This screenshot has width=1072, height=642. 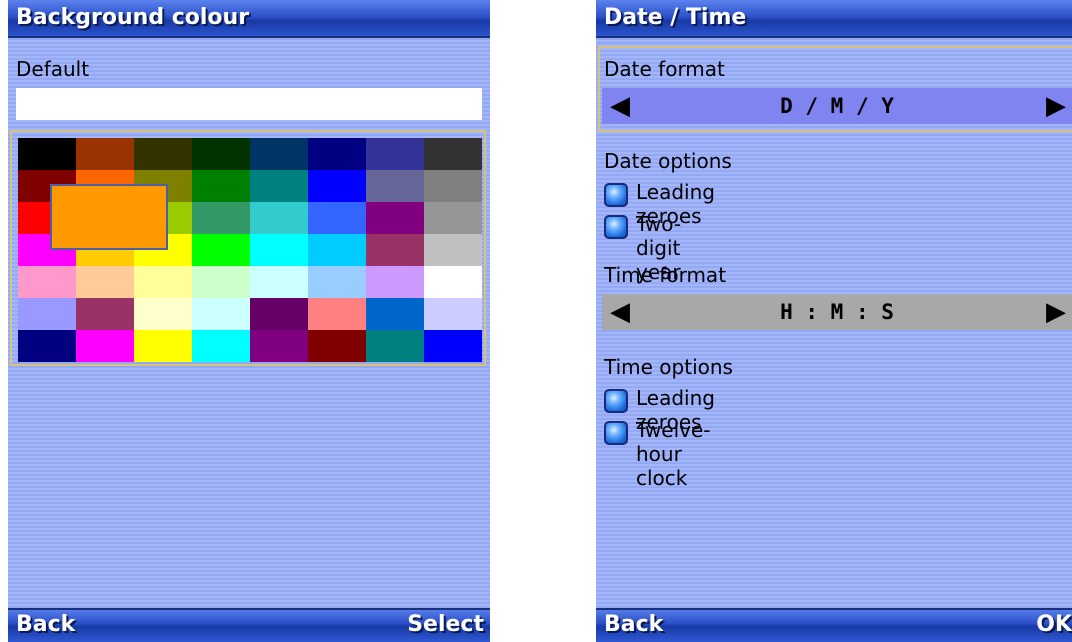 What do you see at coordinates (668, 161) in the screenshot?
I see `date-options-label: Date options` at bounding box center [668, 161].